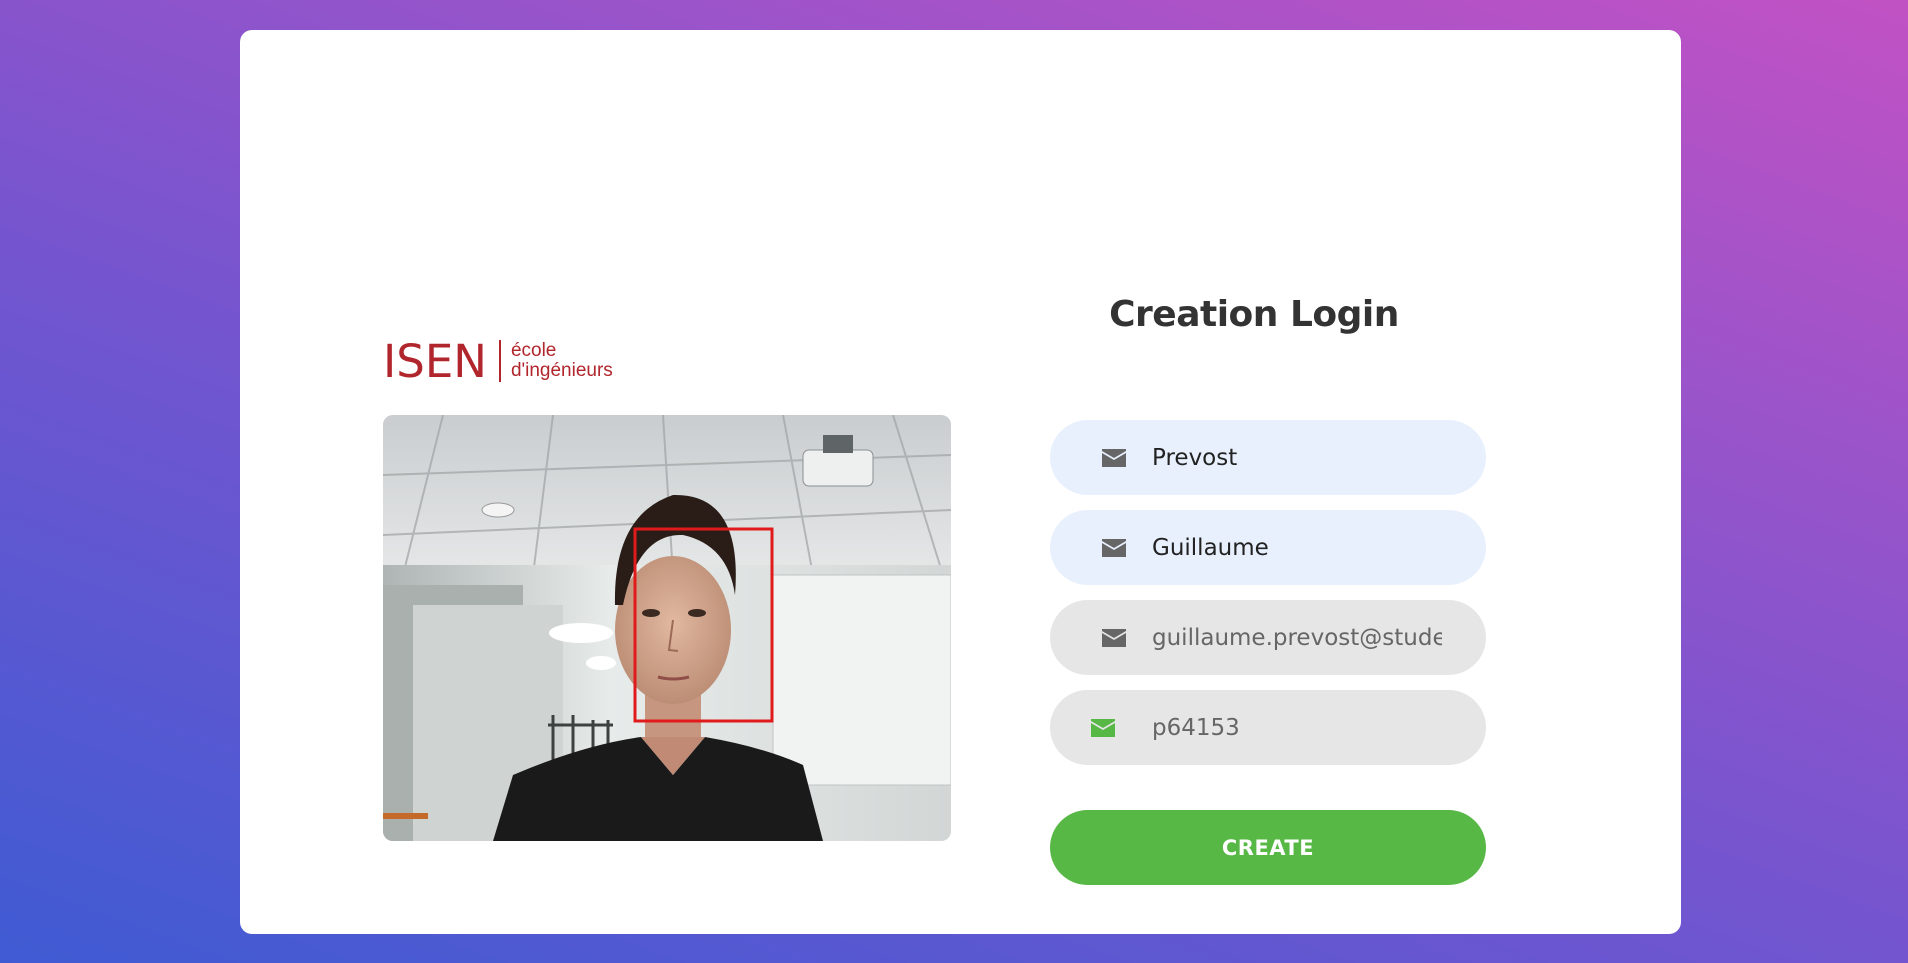 The width and height of the screenshot is (1908, 963). I want to click on email-field, so click(1268, 637).